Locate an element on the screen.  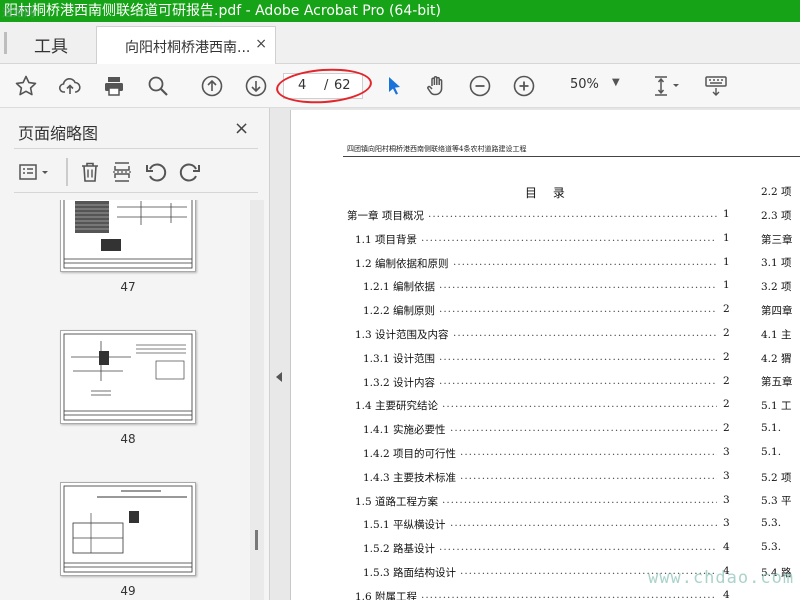
options-menu-icon is located at coordinates (36, 172).